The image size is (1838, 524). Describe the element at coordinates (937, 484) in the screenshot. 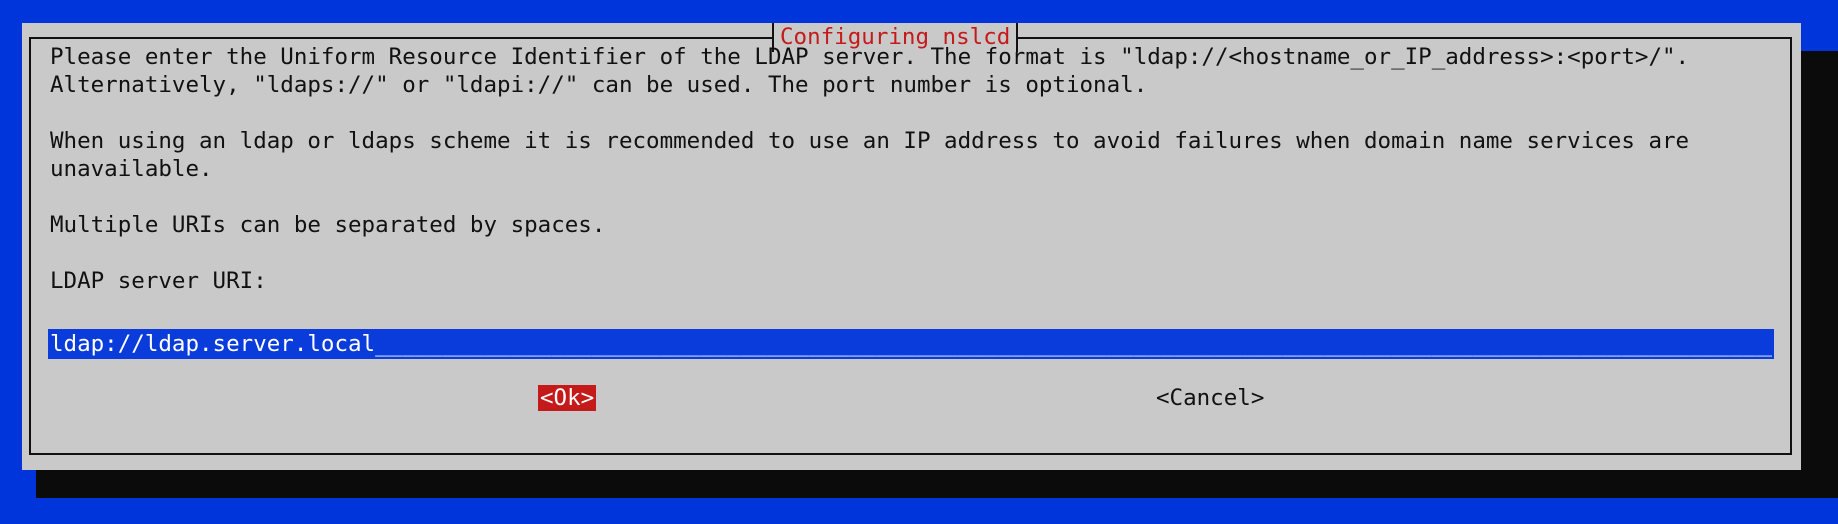

I see `dialog-shadow-bottom` at that location.